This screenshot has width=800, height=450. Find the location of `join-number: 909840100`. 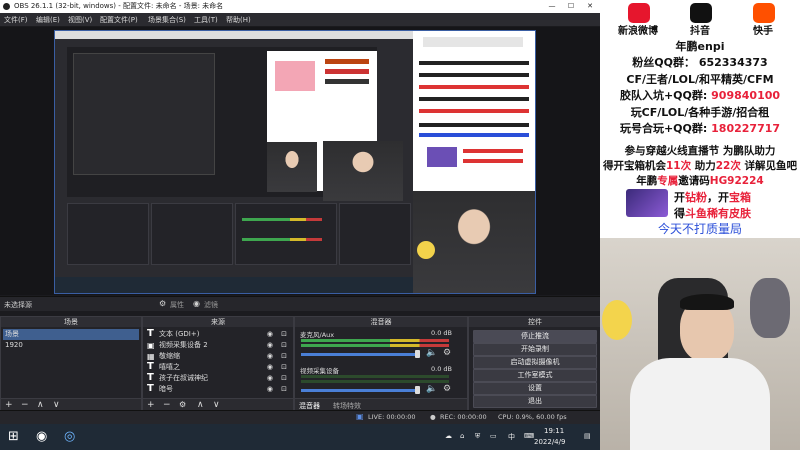

join-number: 909840100 is located at coordinates (746, 95).